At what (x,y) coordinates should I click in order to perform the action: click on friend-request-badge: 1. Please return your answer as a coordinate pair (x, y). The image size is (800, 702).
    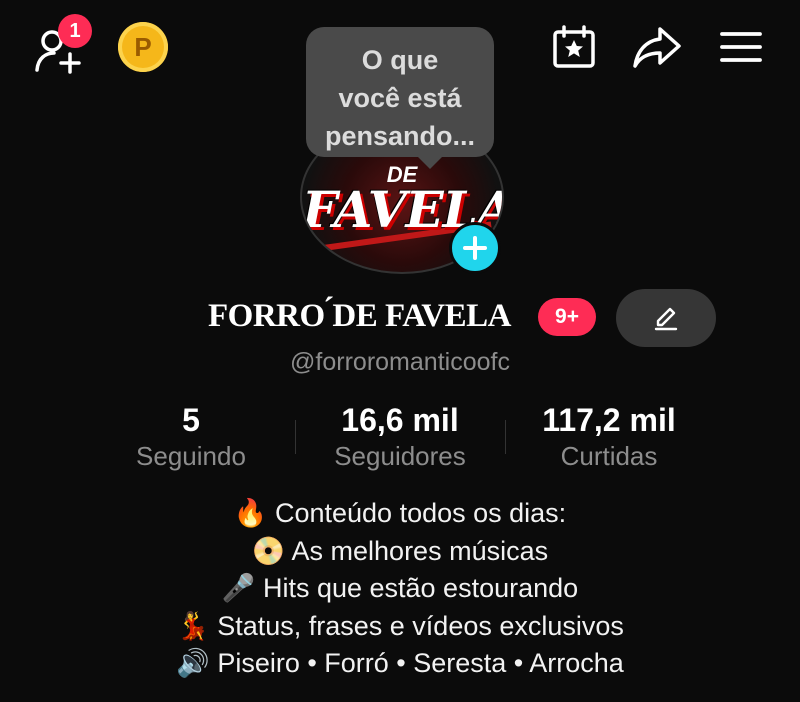
    Looking at the image, I should click on (75, 31).